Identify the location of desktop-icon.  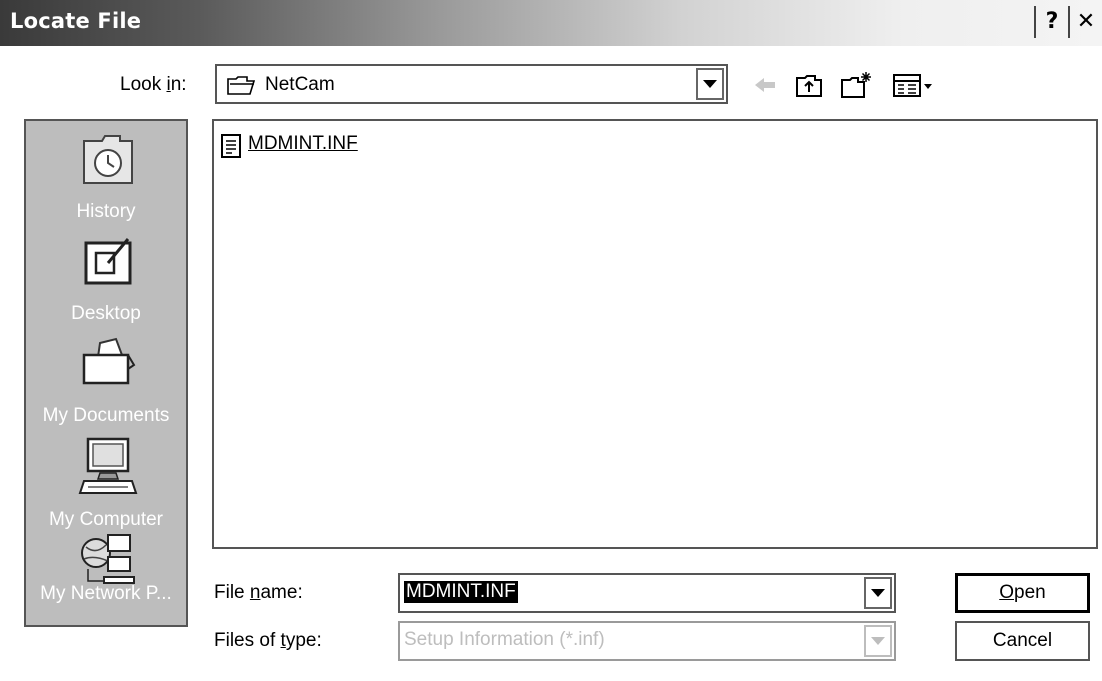
(108, 261).